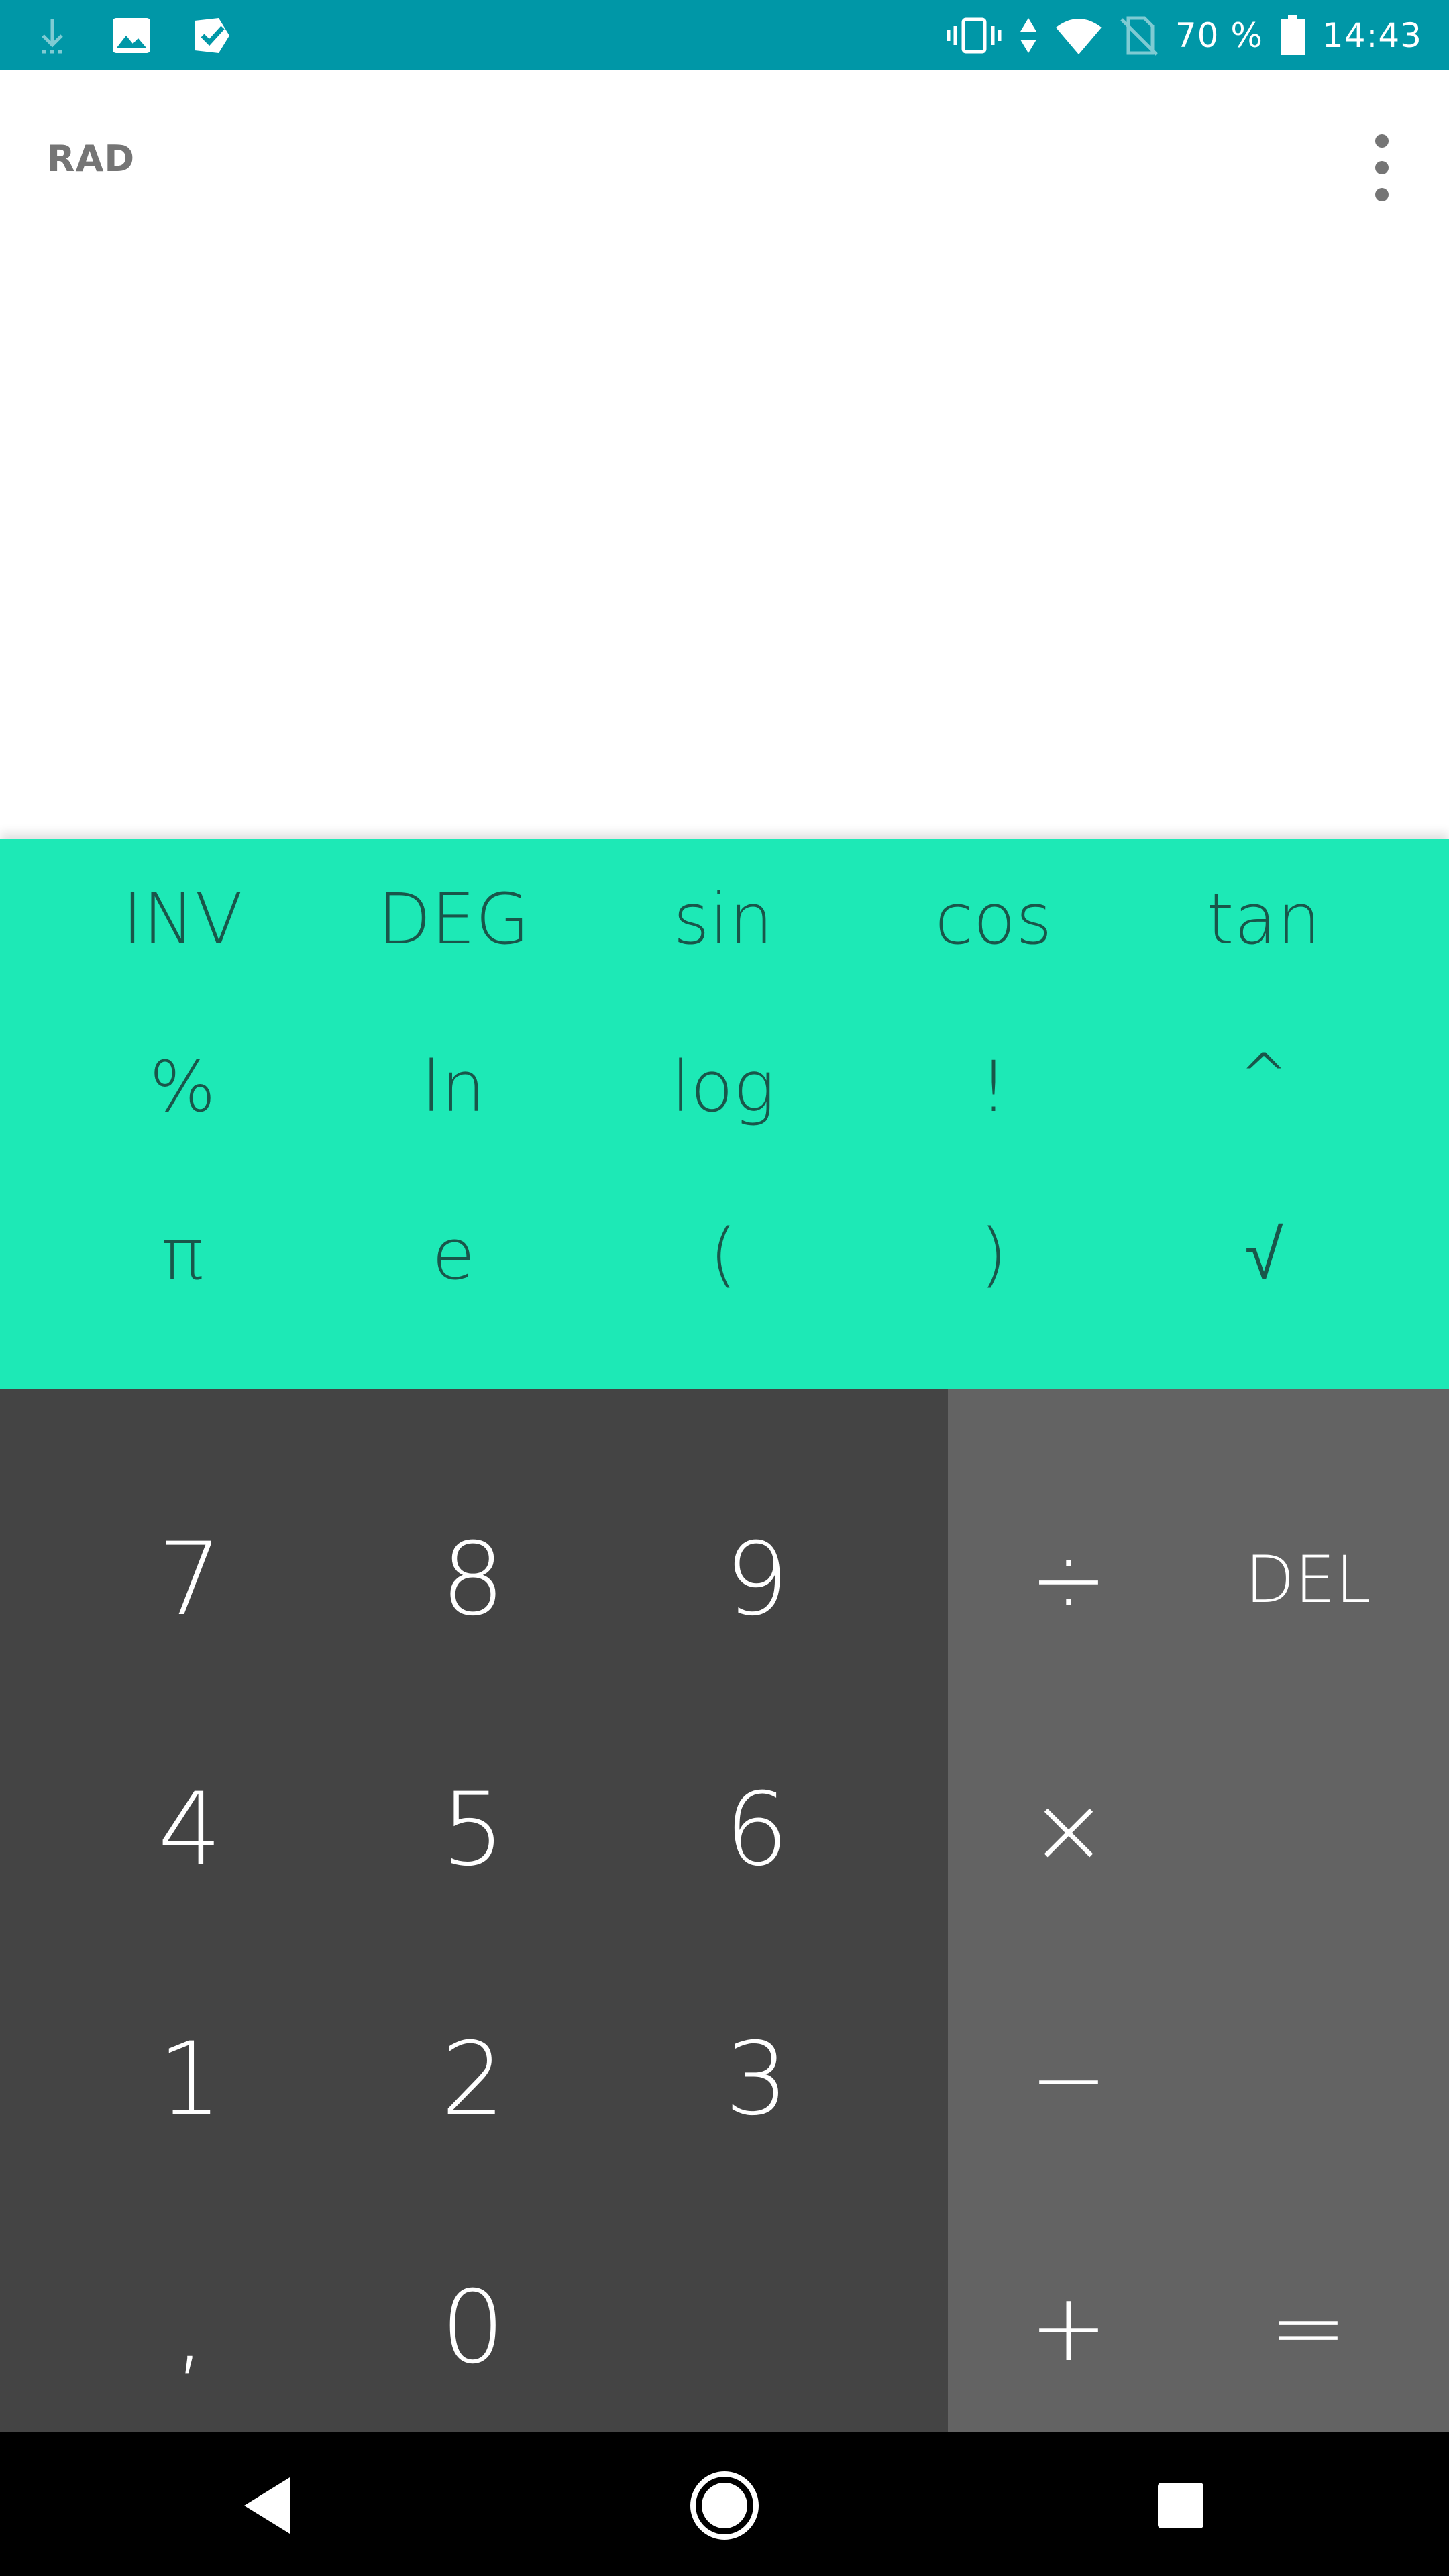  What do you see at coordinates (993, 1254) in the screenshot?
I see `close-paren-button: )` at bounding box center [993, 1254].